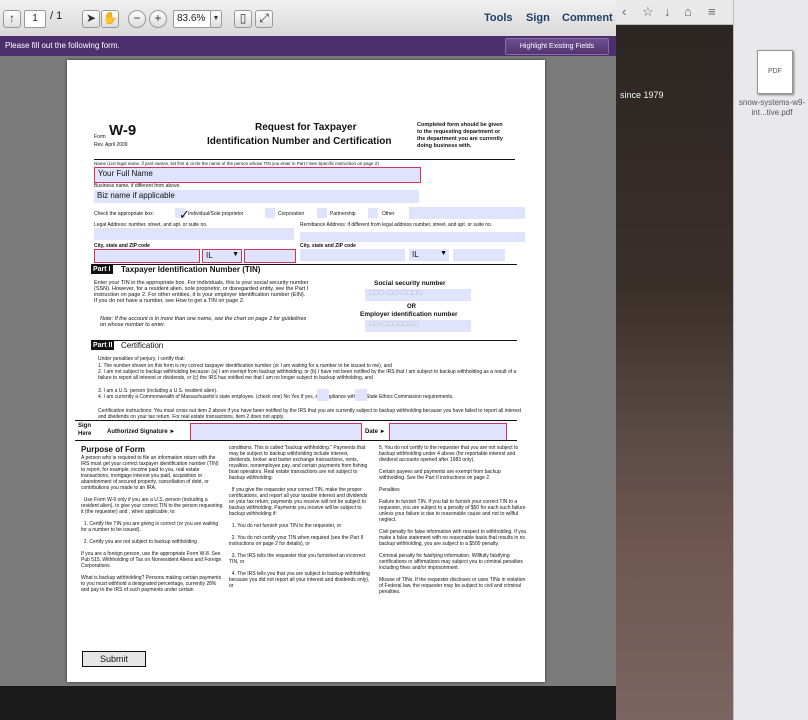 The height and width of the screenshot is (720, 808). I want to click on sign-menu: Sign, so click(538, 18).